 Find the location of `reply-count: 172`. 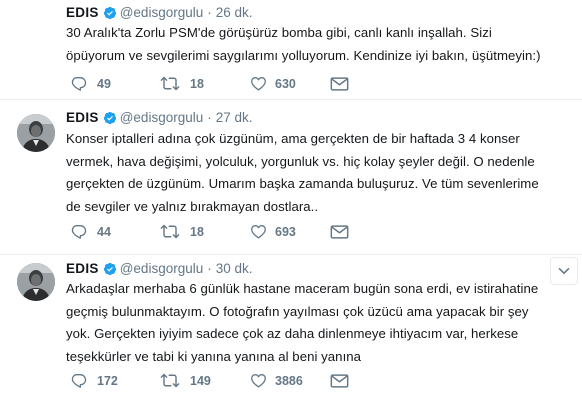

reply-count: 172 is located at coordinates (107, 380).